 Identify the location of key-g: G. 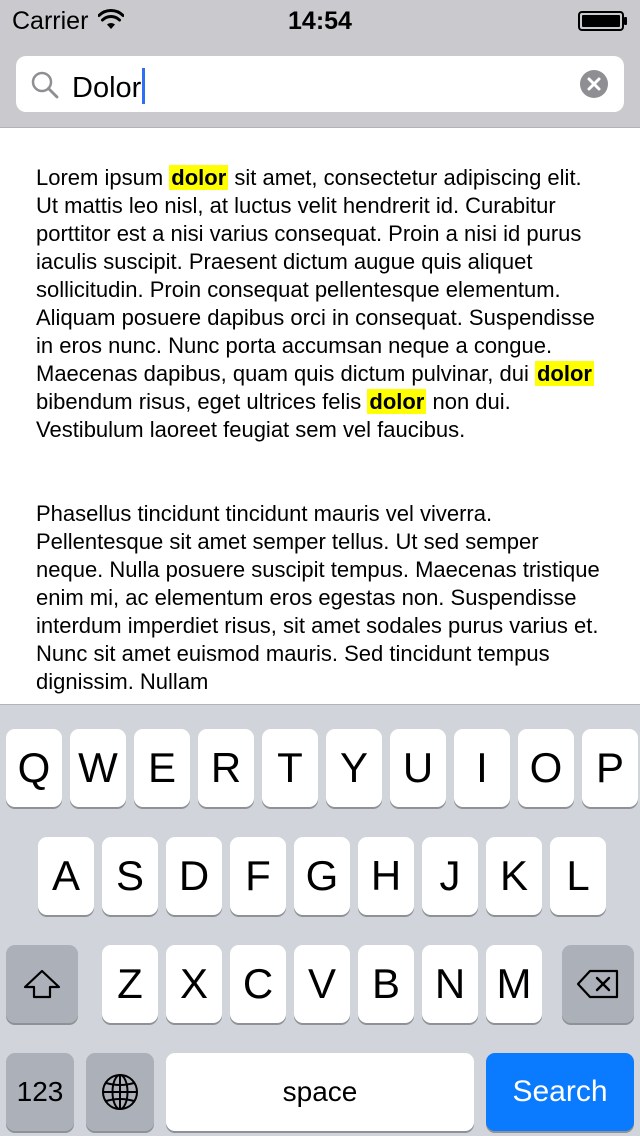
(322, 876).